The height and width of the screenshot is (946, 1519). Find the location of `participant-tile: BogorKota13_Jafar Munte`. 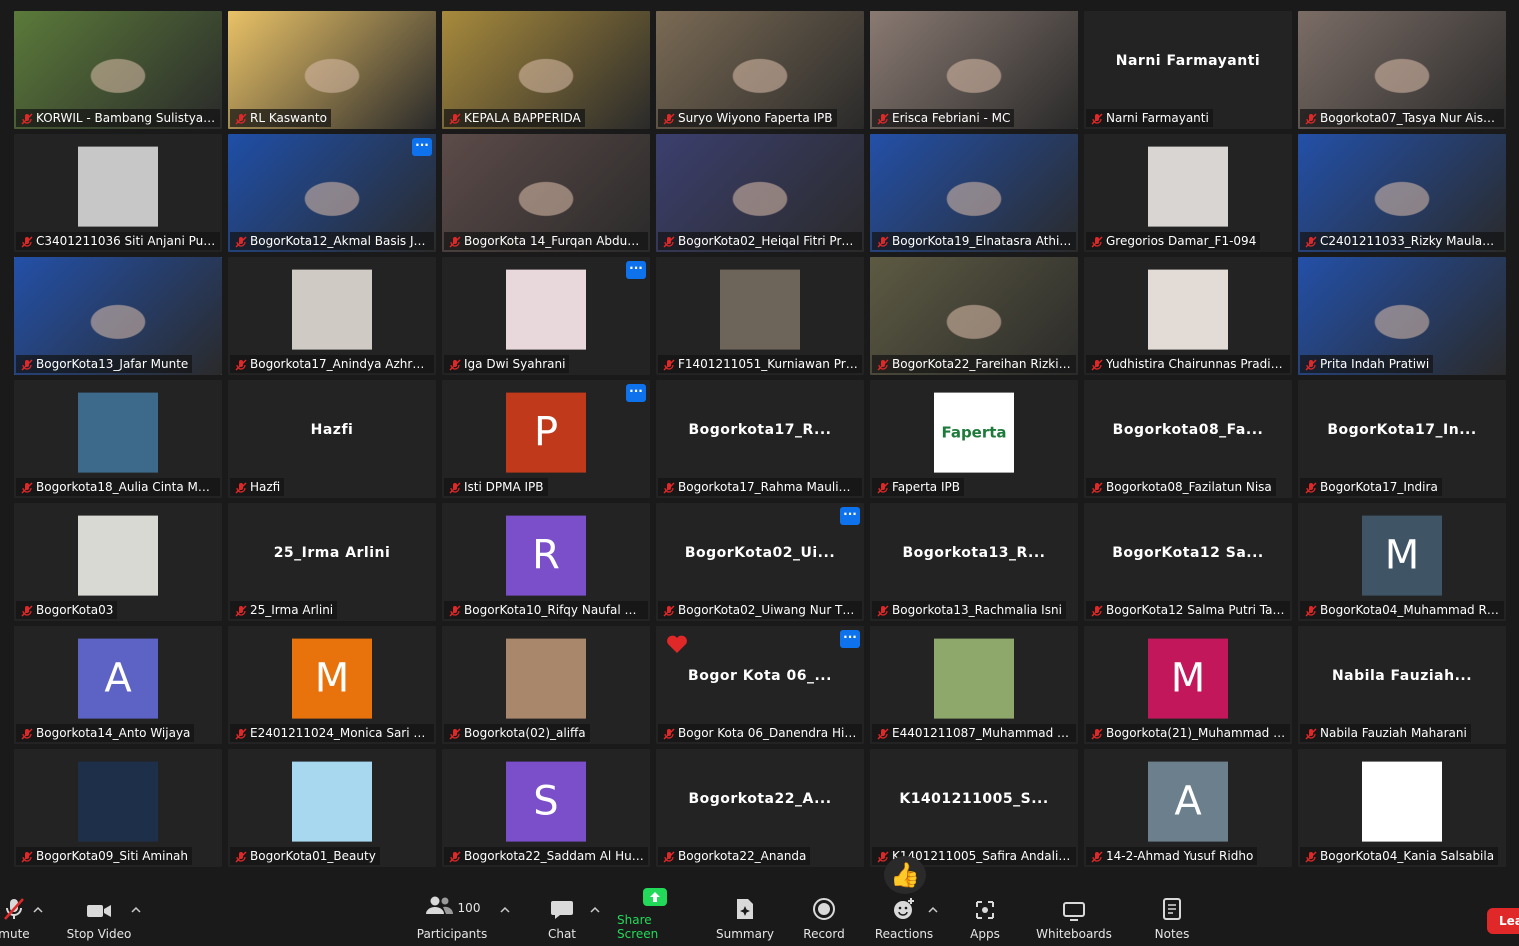

participant-tile: BogorKota13_Jafar Munte is located at coordinates (118, 316).